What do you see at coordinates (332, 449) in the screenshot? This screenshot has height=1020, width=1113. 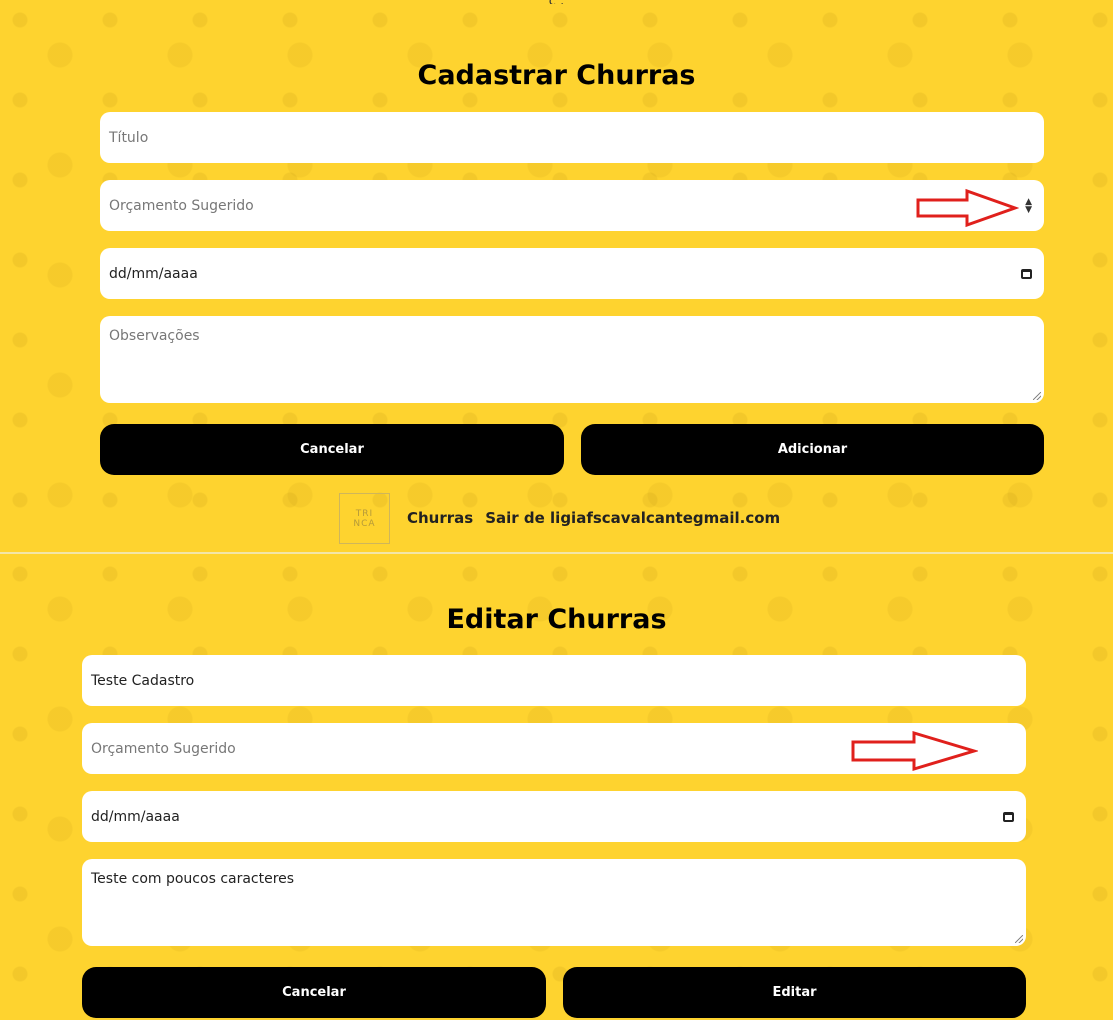 I see `cancel-button: Cancelar` at bounding box center [332, 449].